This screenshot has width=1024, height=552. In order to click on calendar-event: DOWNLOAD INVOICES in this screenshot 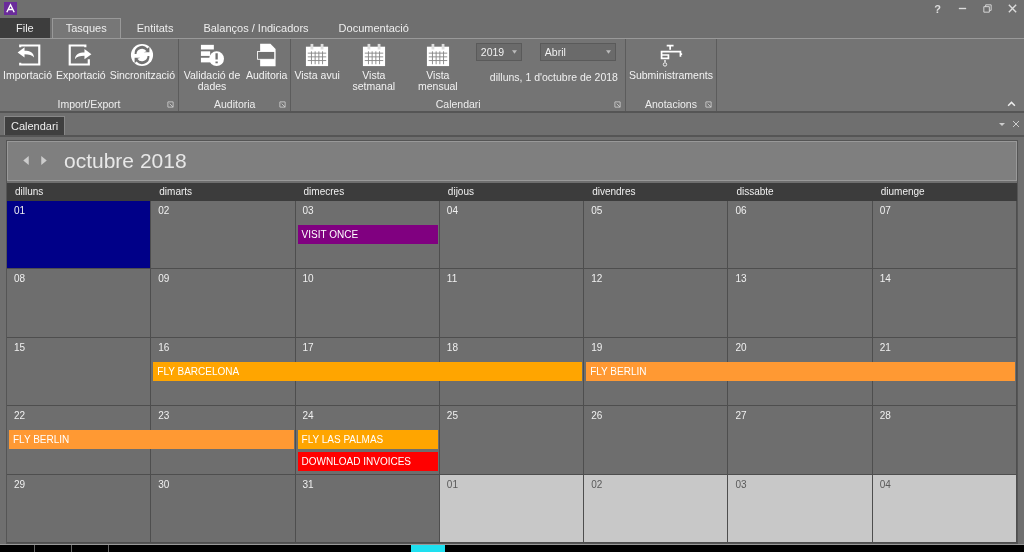, I will do `click(367, 462)`.